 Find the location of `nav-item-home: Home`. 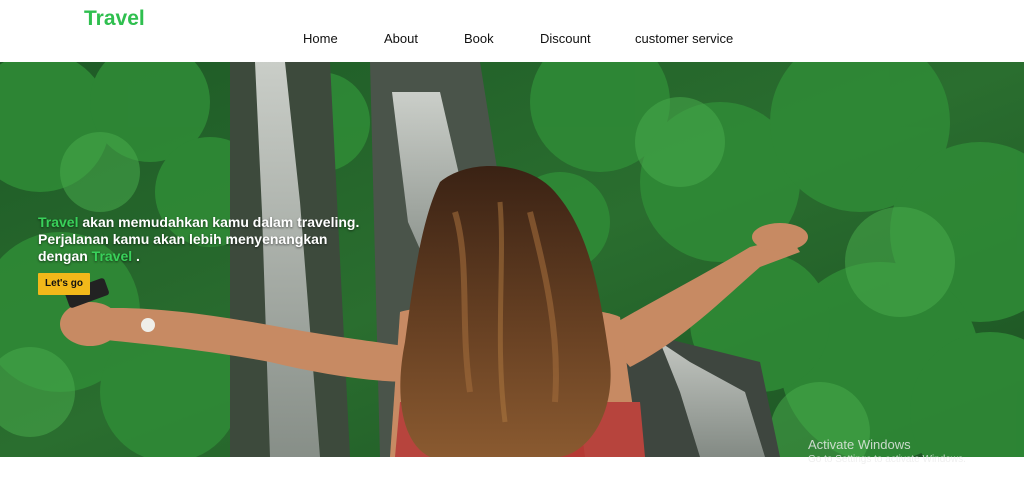

nav-item-home: Home is located at coordinates (320, 38).